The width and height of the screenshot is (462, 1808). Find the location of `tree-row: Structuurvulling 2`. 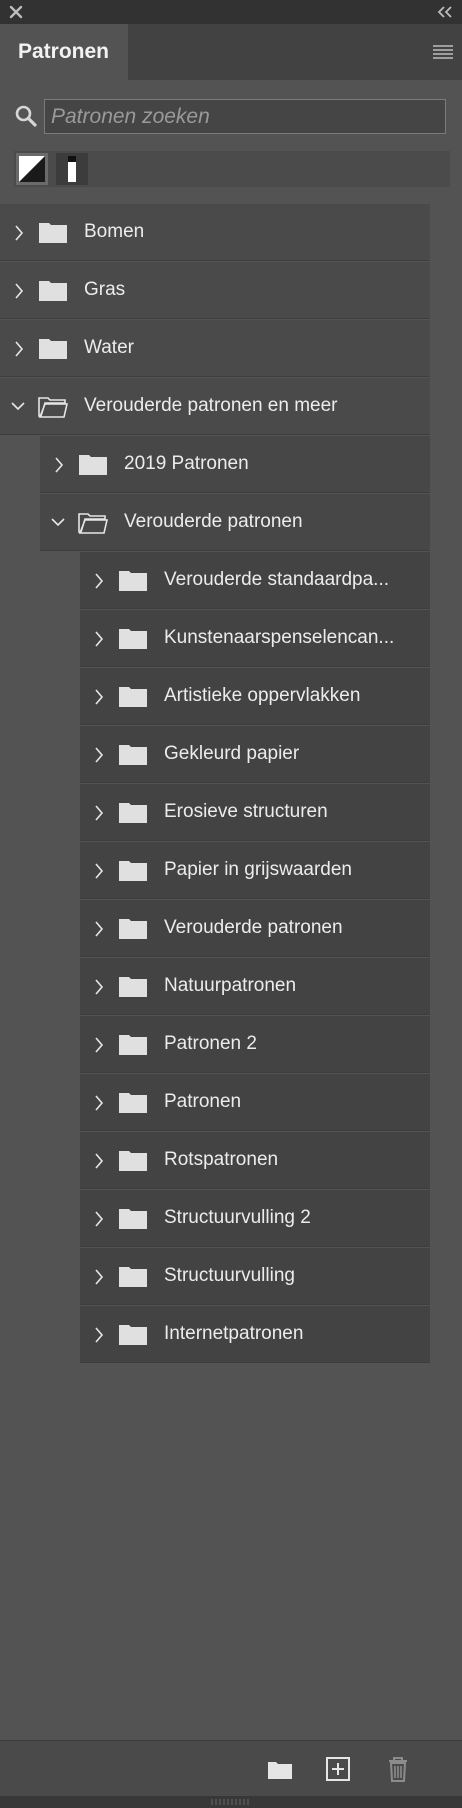

tree-row: Structuurvulling 2 is located at coordinates (255, 1218).